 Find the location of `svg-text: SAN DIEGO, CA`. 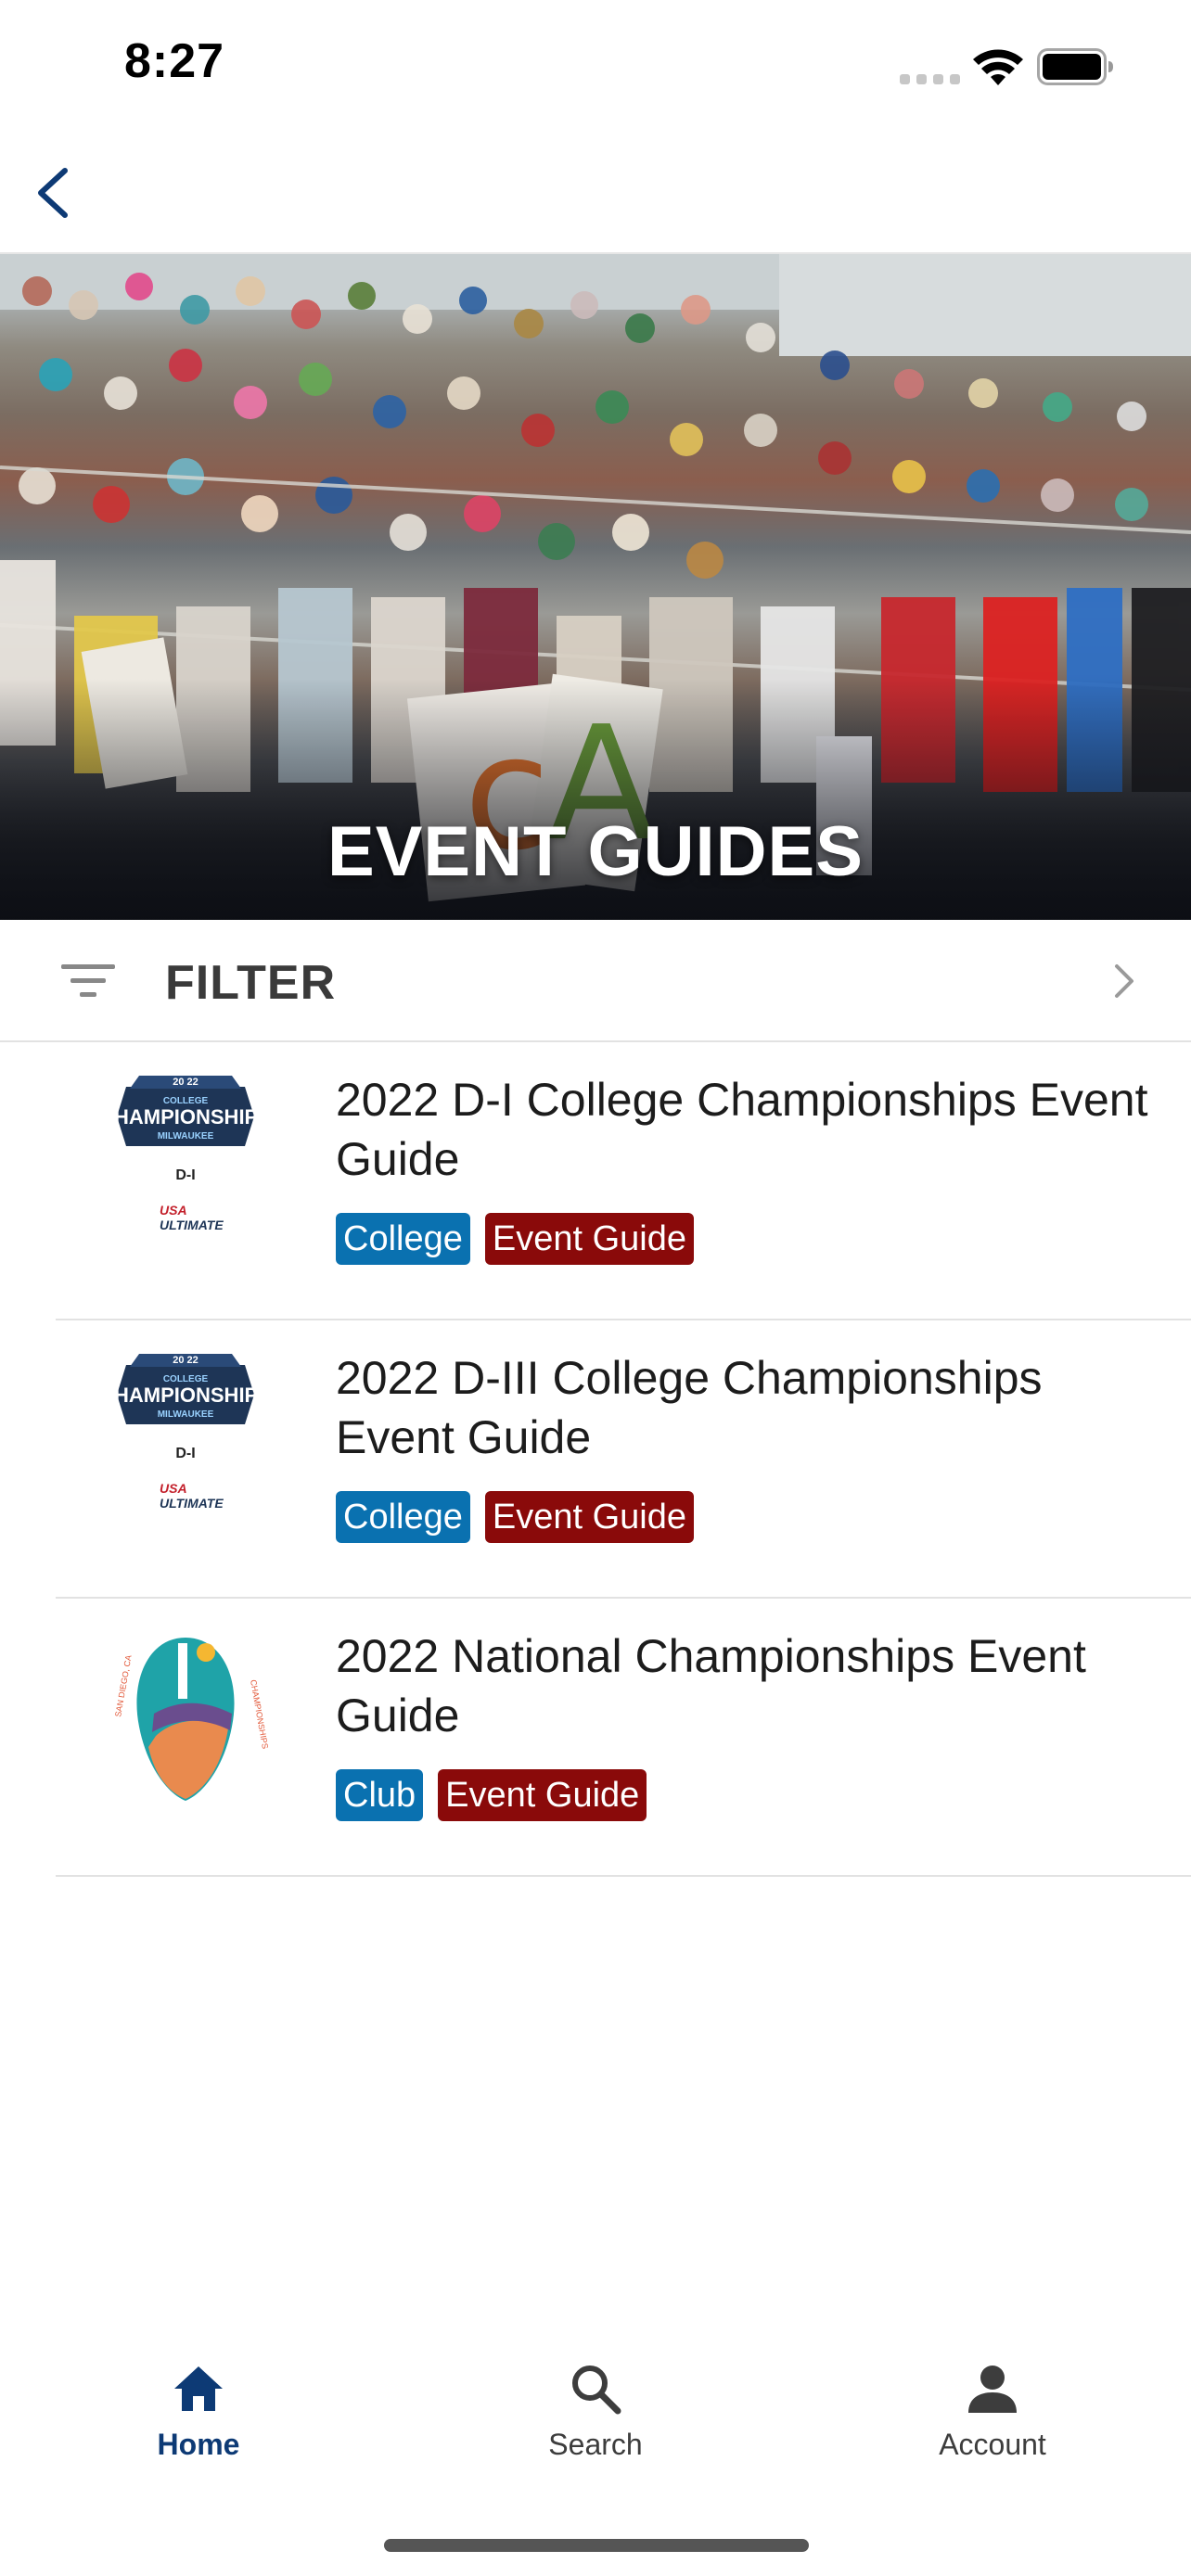

svg-text: SAN DIEGO, CA is located at coordinates (123, 1686).